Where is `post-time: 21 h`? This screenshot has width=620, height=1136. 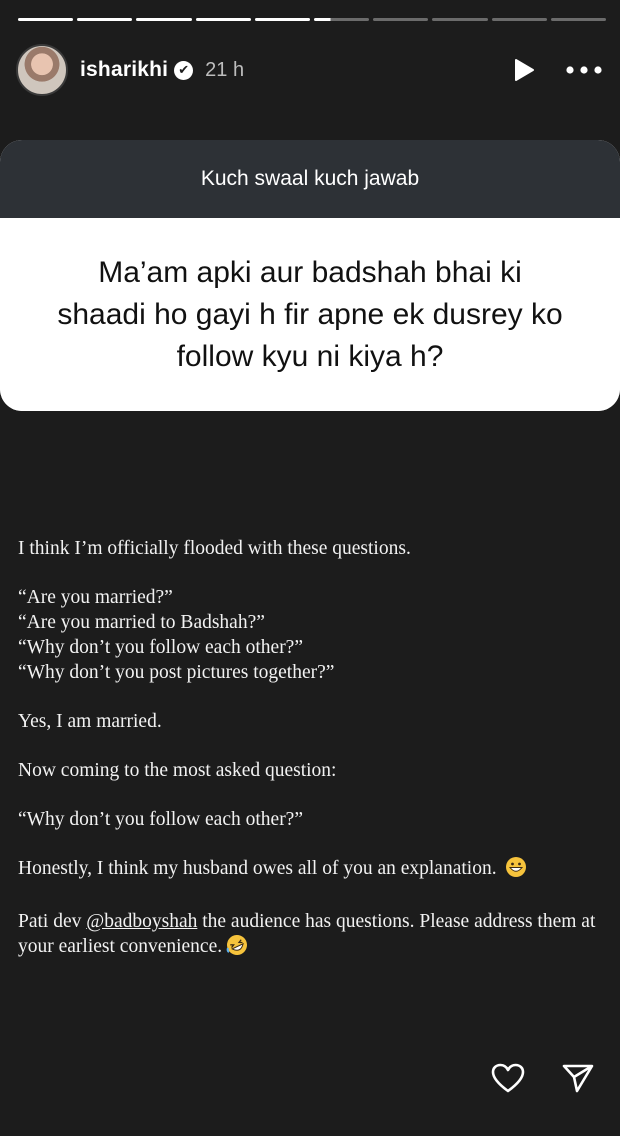
post-time: 21 h is located at coordinates (225, 69).